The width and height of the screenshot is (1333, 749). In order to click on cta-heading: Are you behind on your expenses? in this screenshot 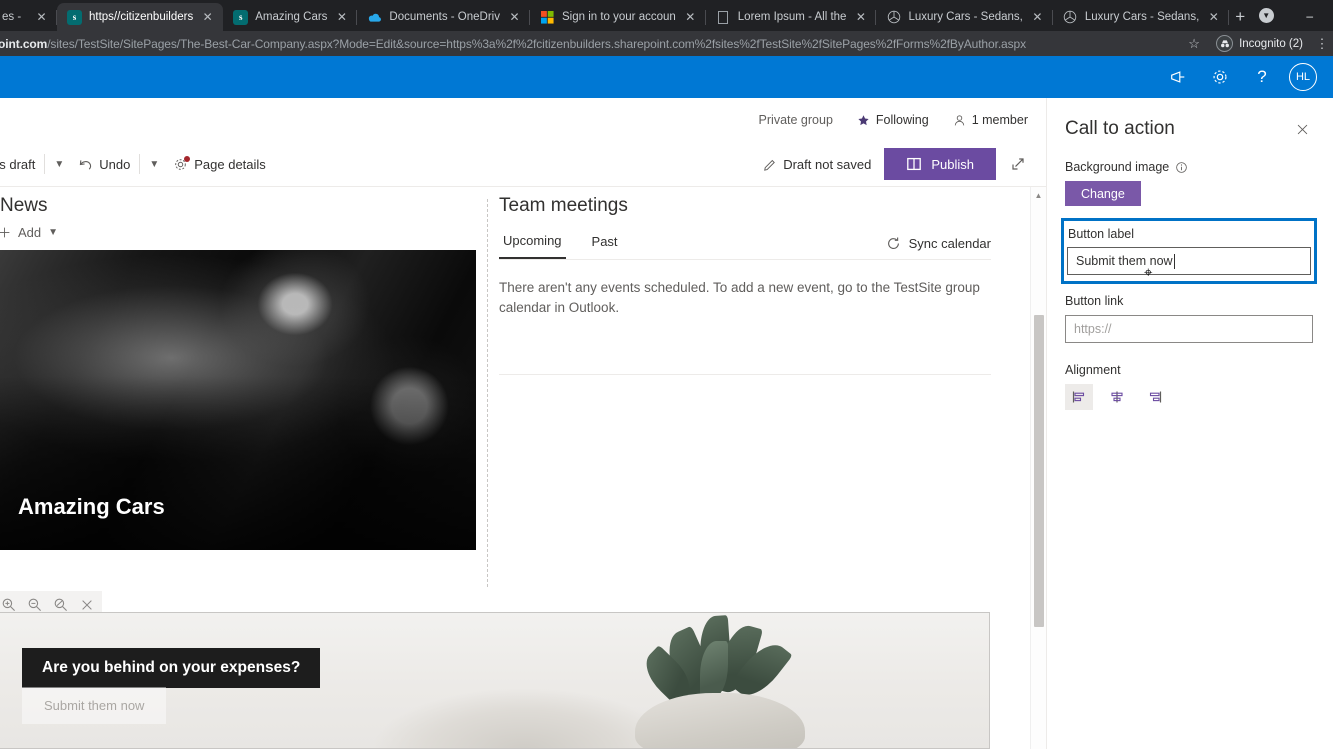, I will do `click(171, 668)`.